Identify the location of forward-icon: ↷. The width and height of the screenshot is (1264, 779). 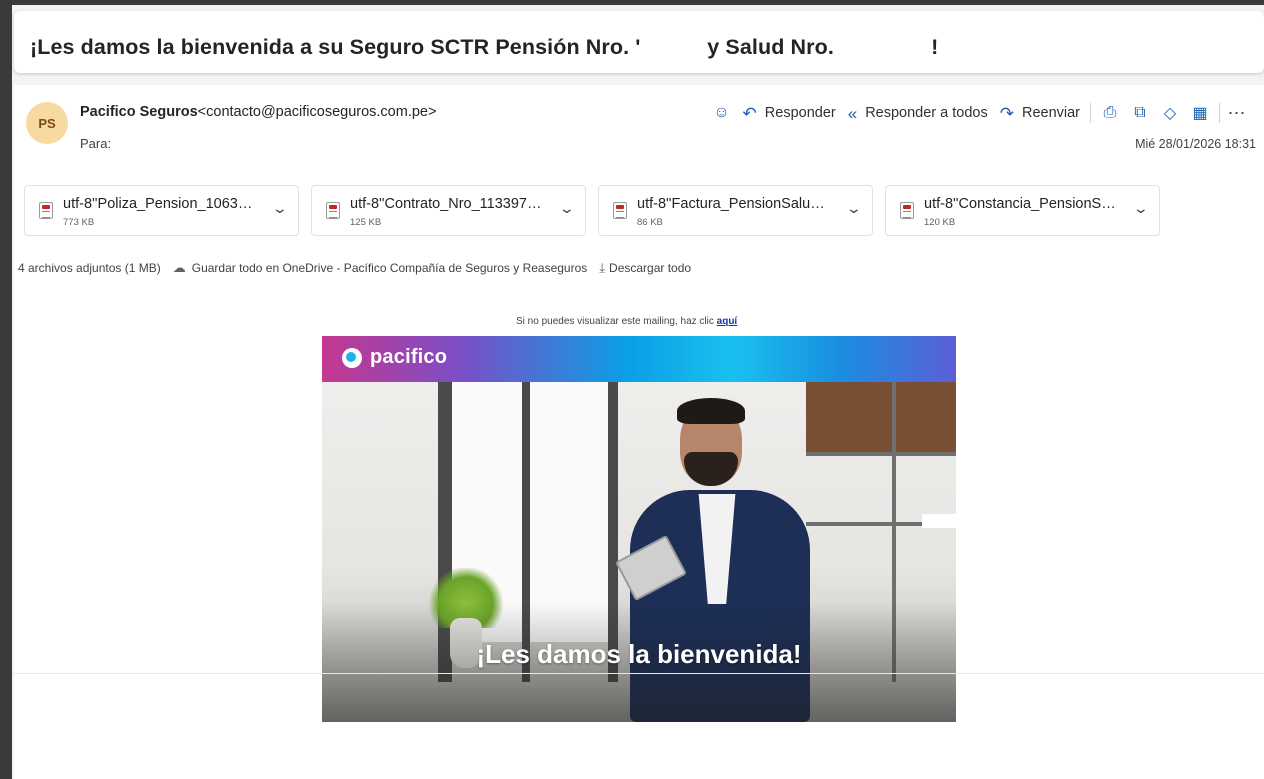
(1006, 113).